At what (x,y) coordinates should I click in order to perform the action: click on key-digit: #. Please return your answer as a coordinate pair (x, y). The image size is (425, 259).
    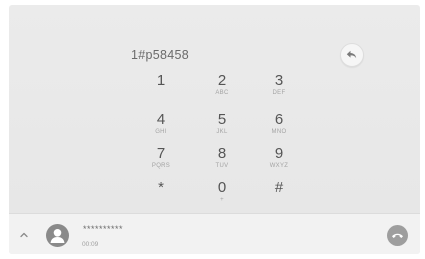
    Looking at the image, I should click on (279, 187).